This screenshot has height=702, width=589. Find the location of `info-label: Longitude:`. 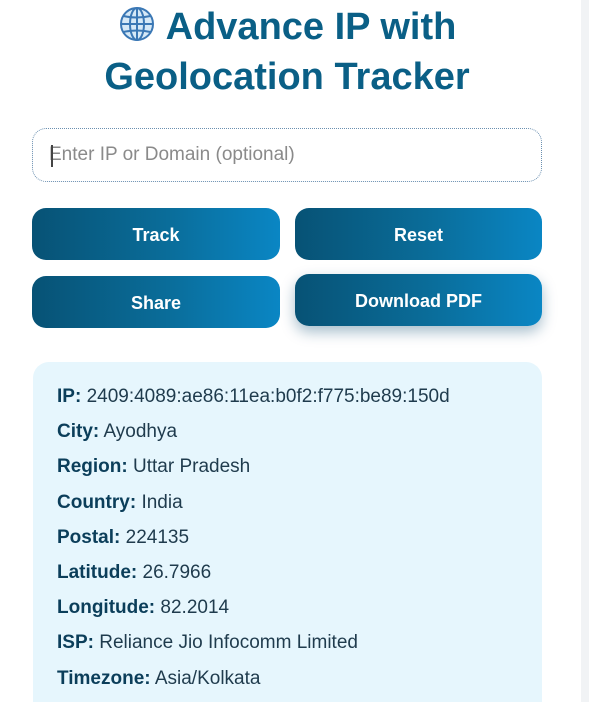

info-label: Longitude: is located at coordinates (106, 608).